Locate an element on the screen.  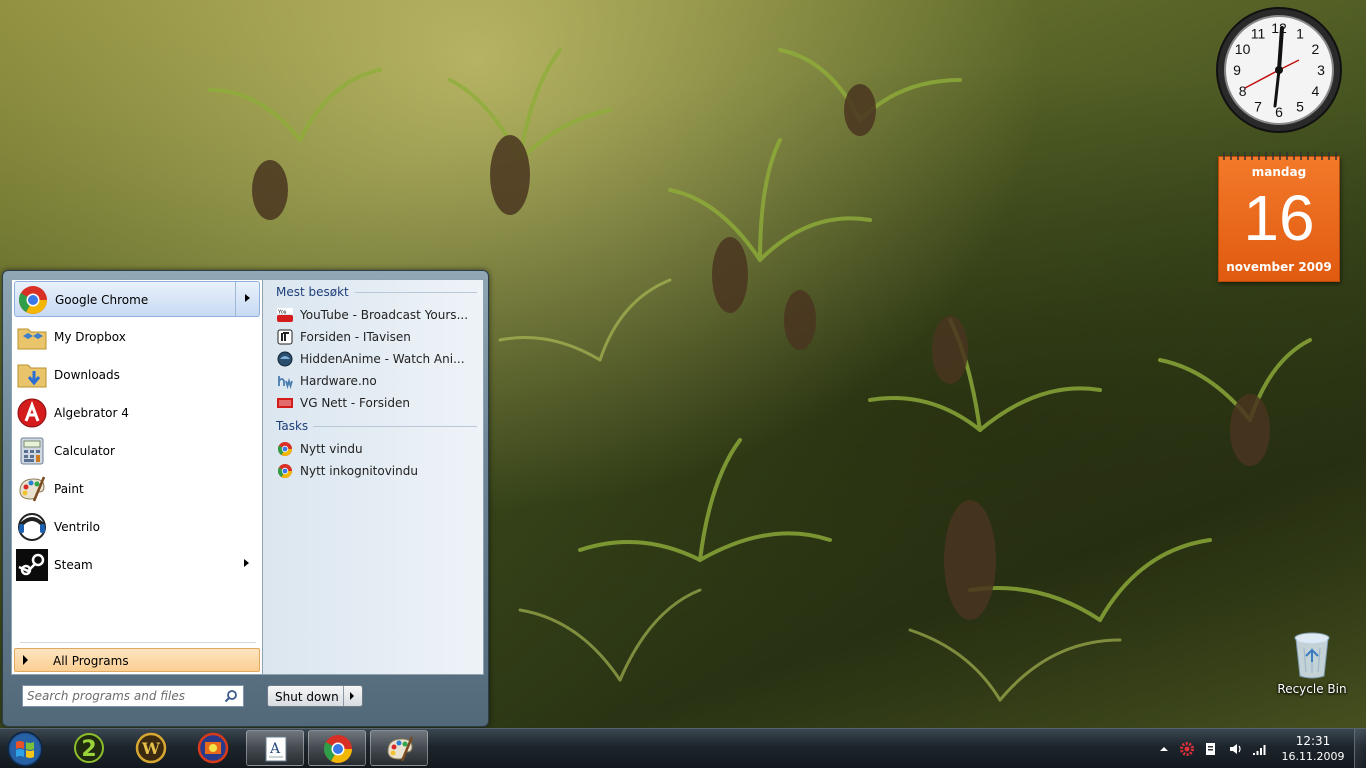
clock-numeral: 10 is located at coordinates (1243, 49).